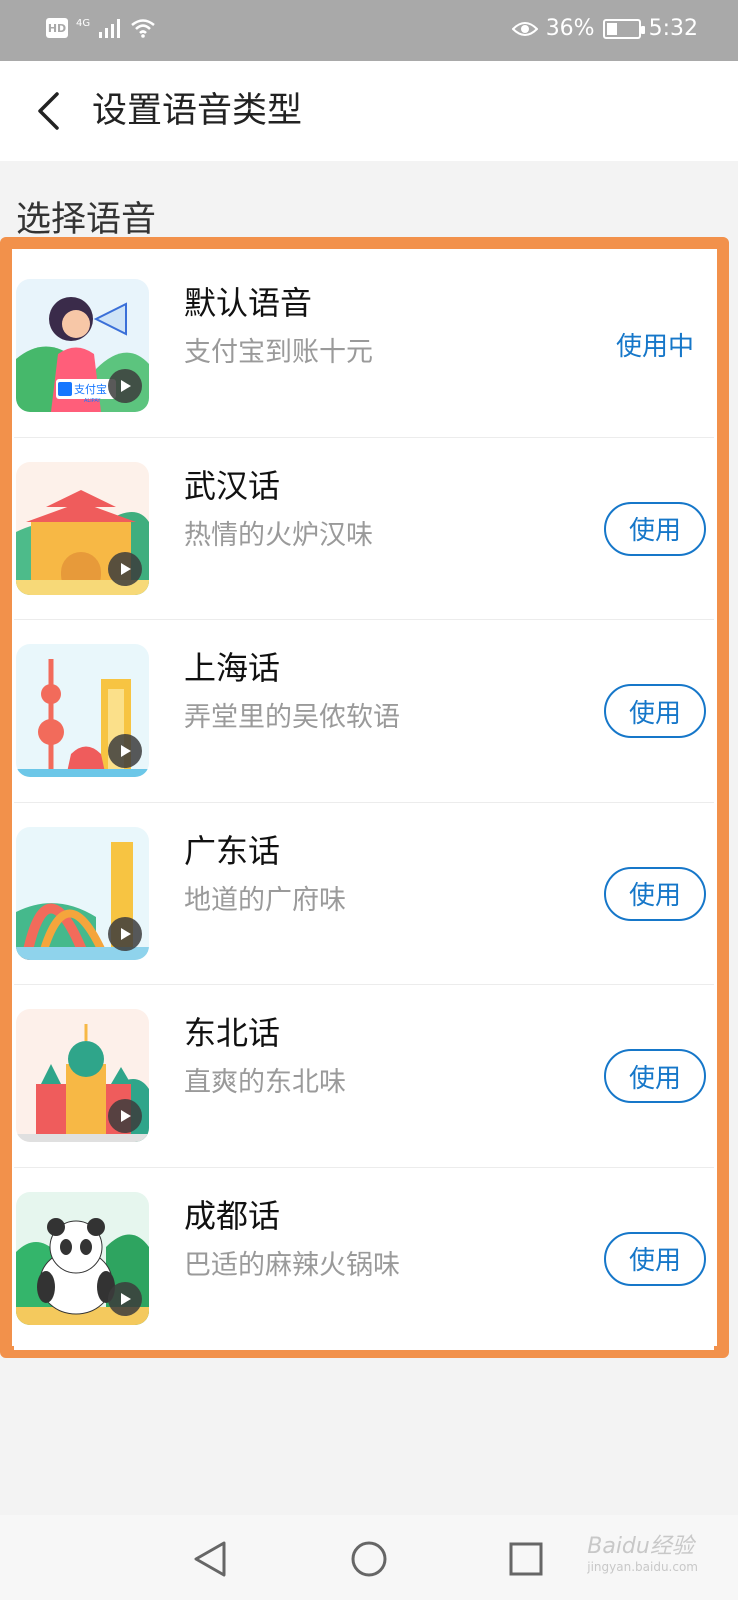 The width and height of the screenshot is (738, 1600). What do you see at coordinates (654, 347) in the screenshot?
I see `in-use-label: 使用中` at bounding box center [654, 347].